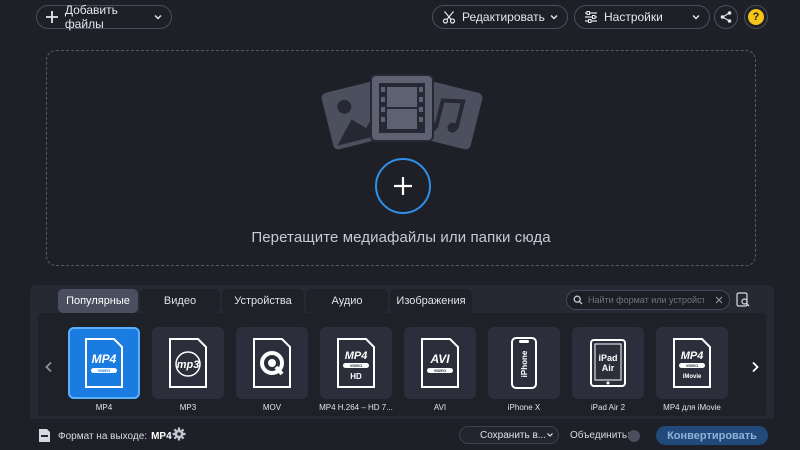 Image resolution: width=800 pixels, height=450 pixels. I want to click on convert-button: Конвертировать, so click(712, 435).